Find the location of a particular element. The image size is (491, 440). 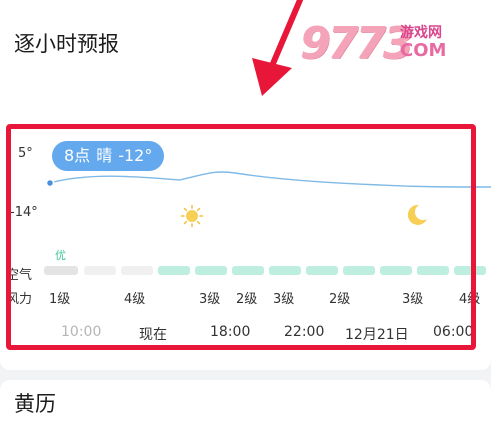

watermark-com: COM is located at coordinates (423, 50).